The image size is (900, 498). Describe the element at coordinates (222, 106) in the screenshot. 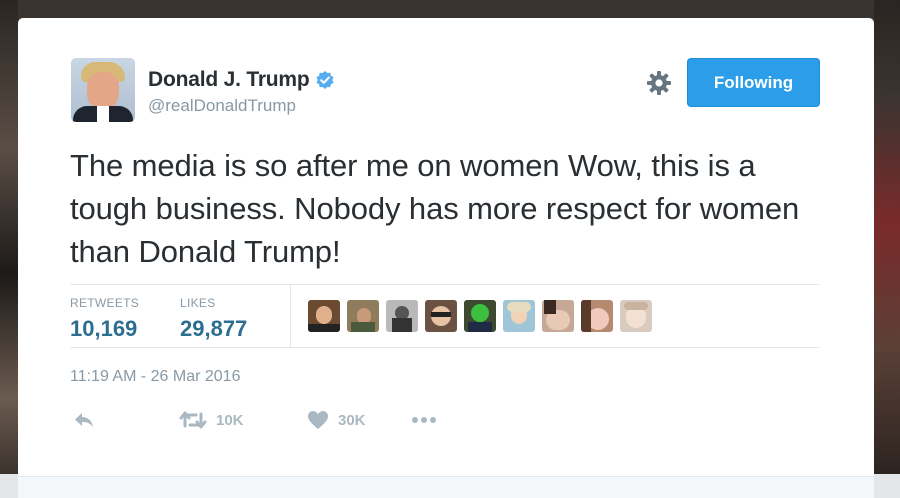

I see `author-handle: @realDonaldTrump` at that location.